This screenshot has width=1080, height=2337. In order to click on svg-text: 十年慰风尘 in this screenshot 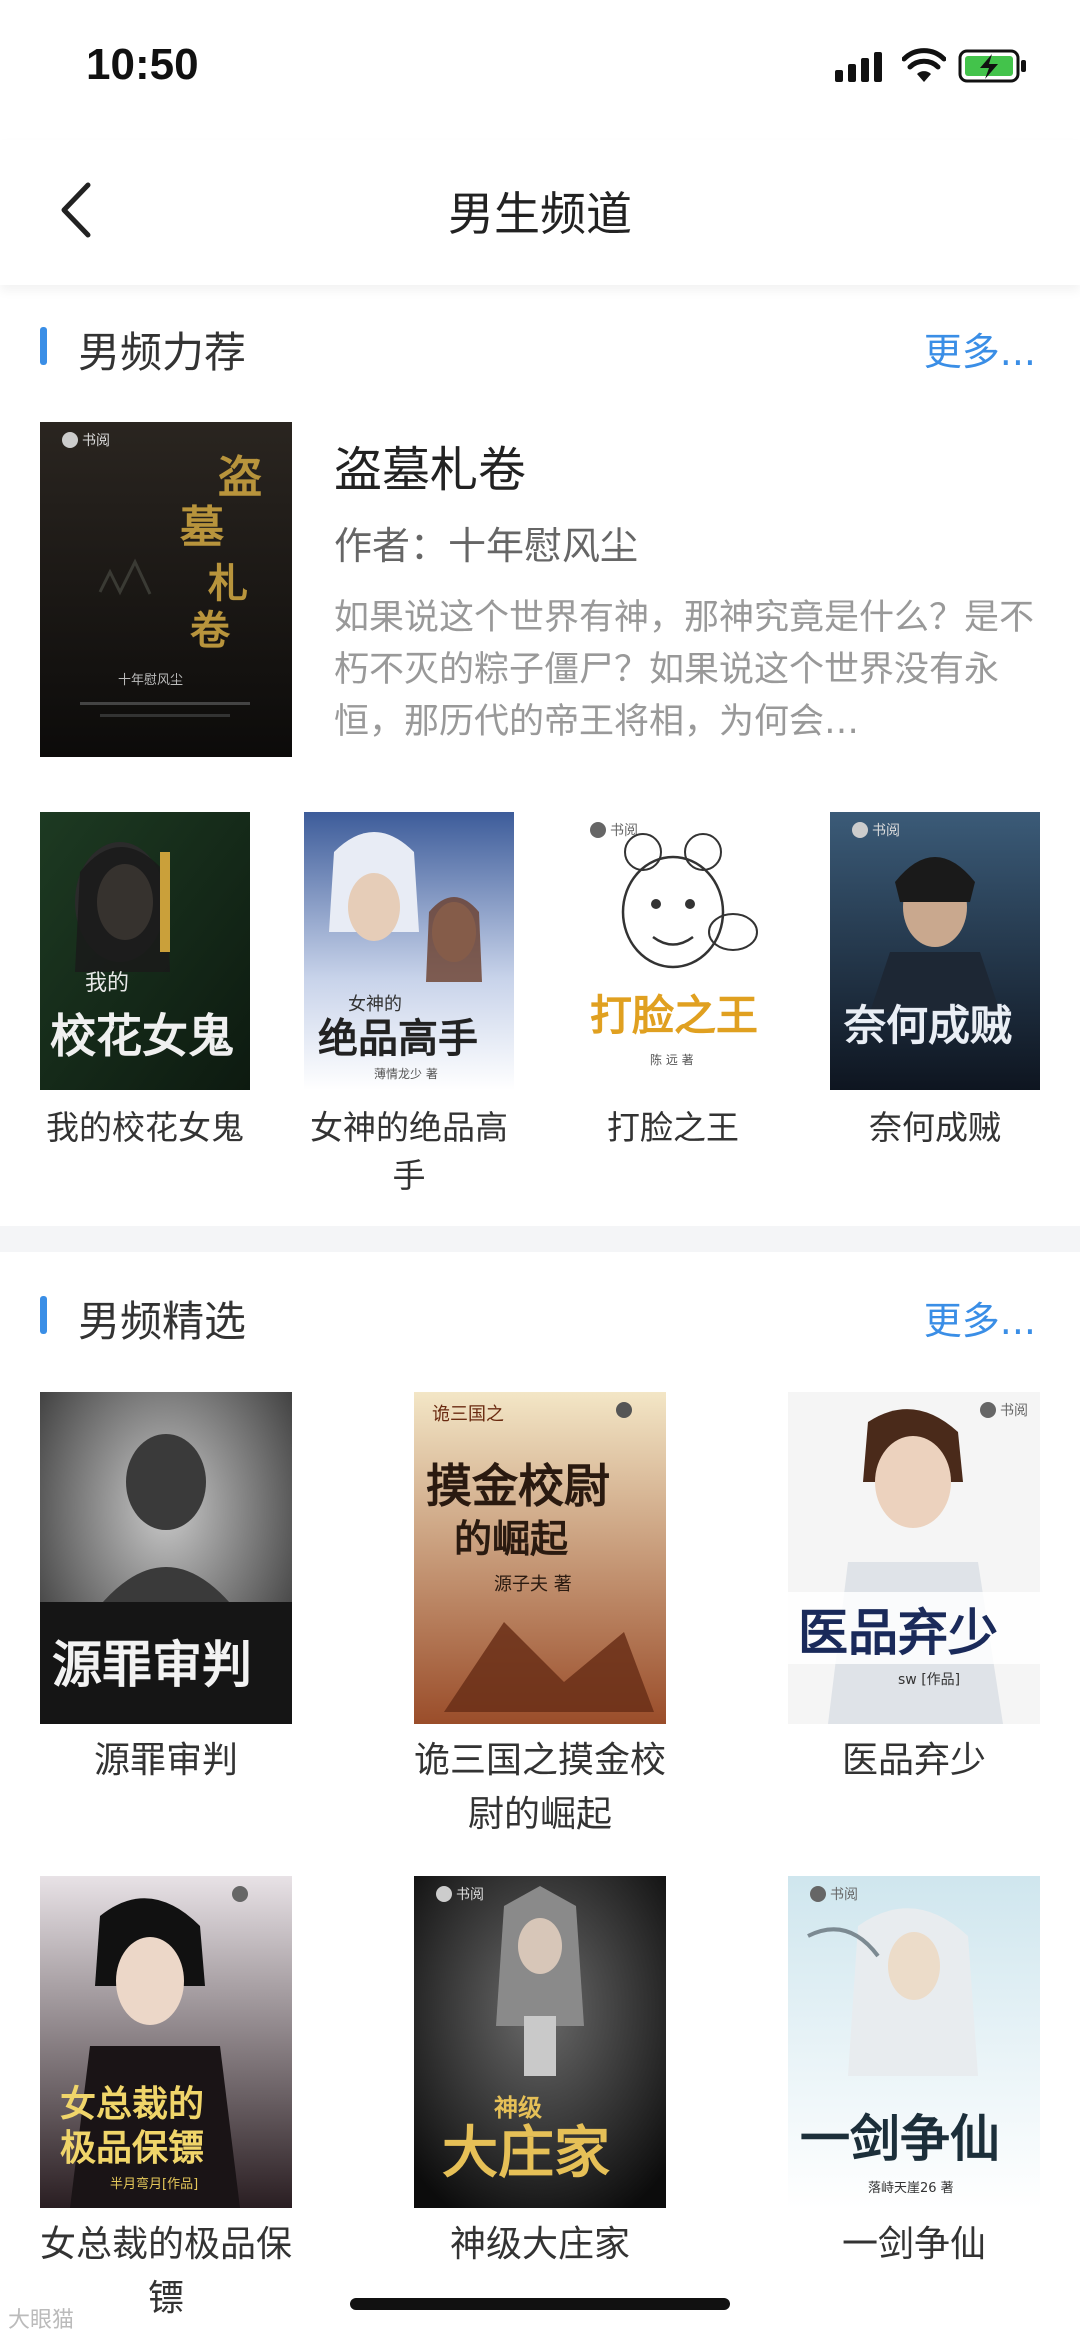, I will do `click(150, 680)`.